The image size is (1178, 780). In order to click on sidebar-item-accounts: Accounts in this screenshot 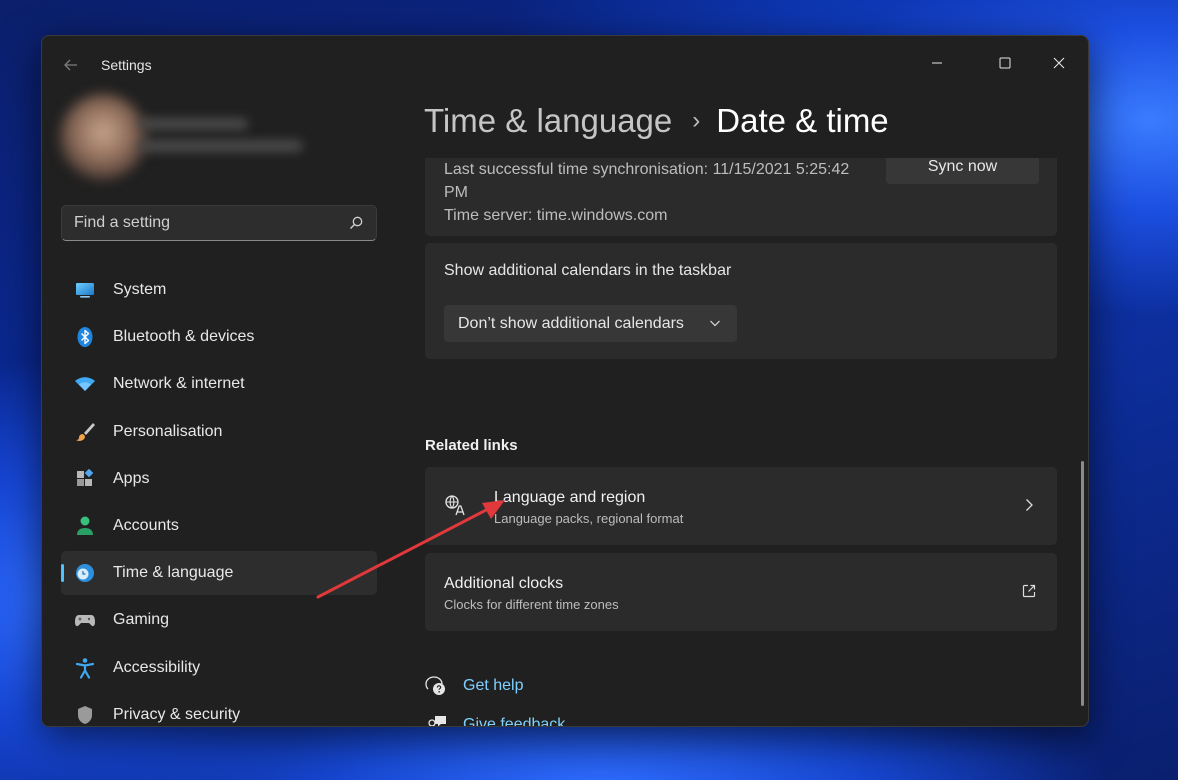, I will do `click(219, 526)`.